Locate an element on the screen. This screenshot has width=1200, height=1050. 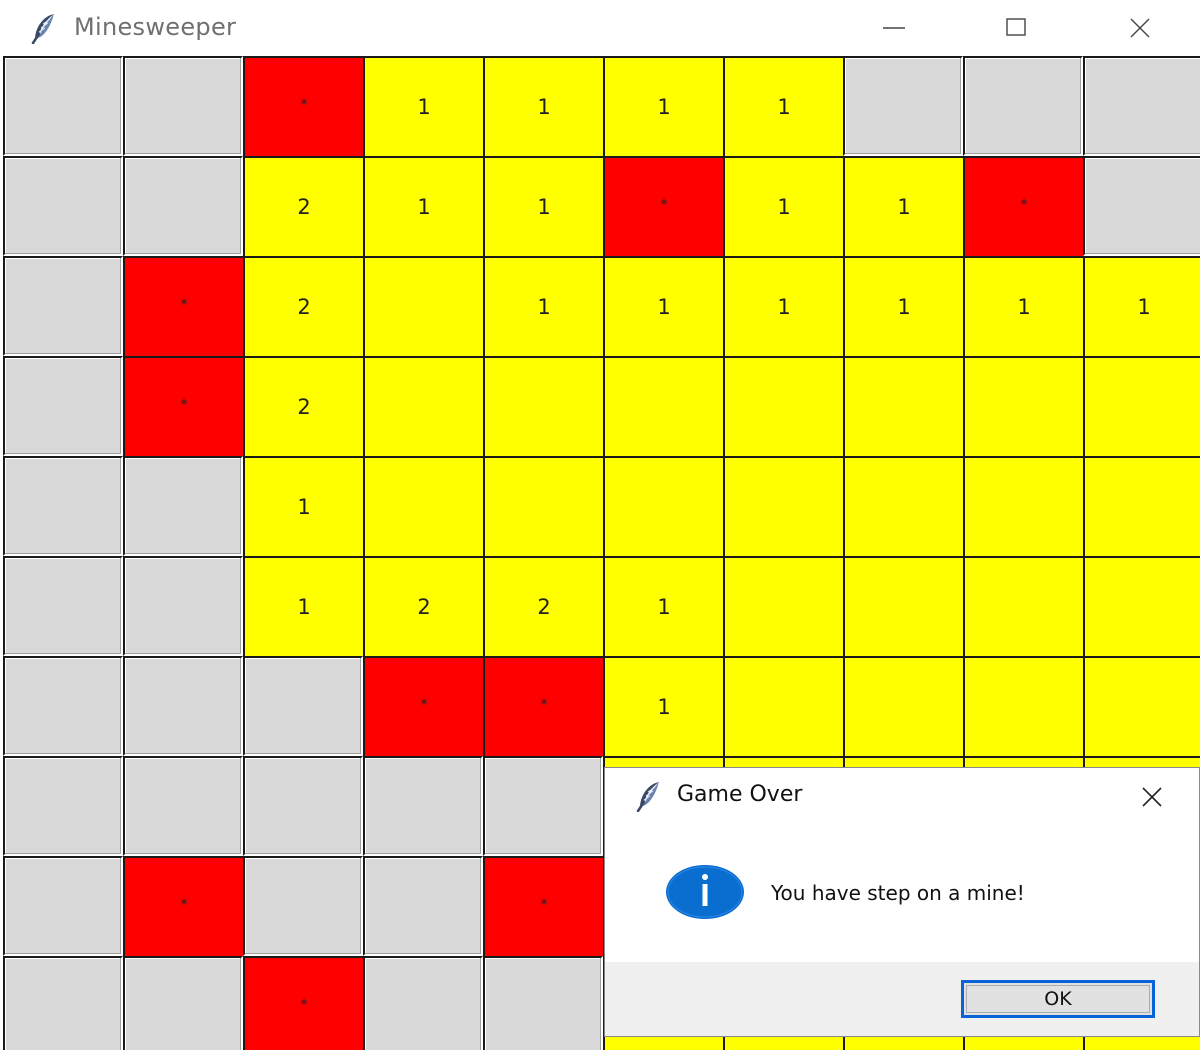
cell-r5-c4-revealed: 2 is located at coordinates (543, 606).